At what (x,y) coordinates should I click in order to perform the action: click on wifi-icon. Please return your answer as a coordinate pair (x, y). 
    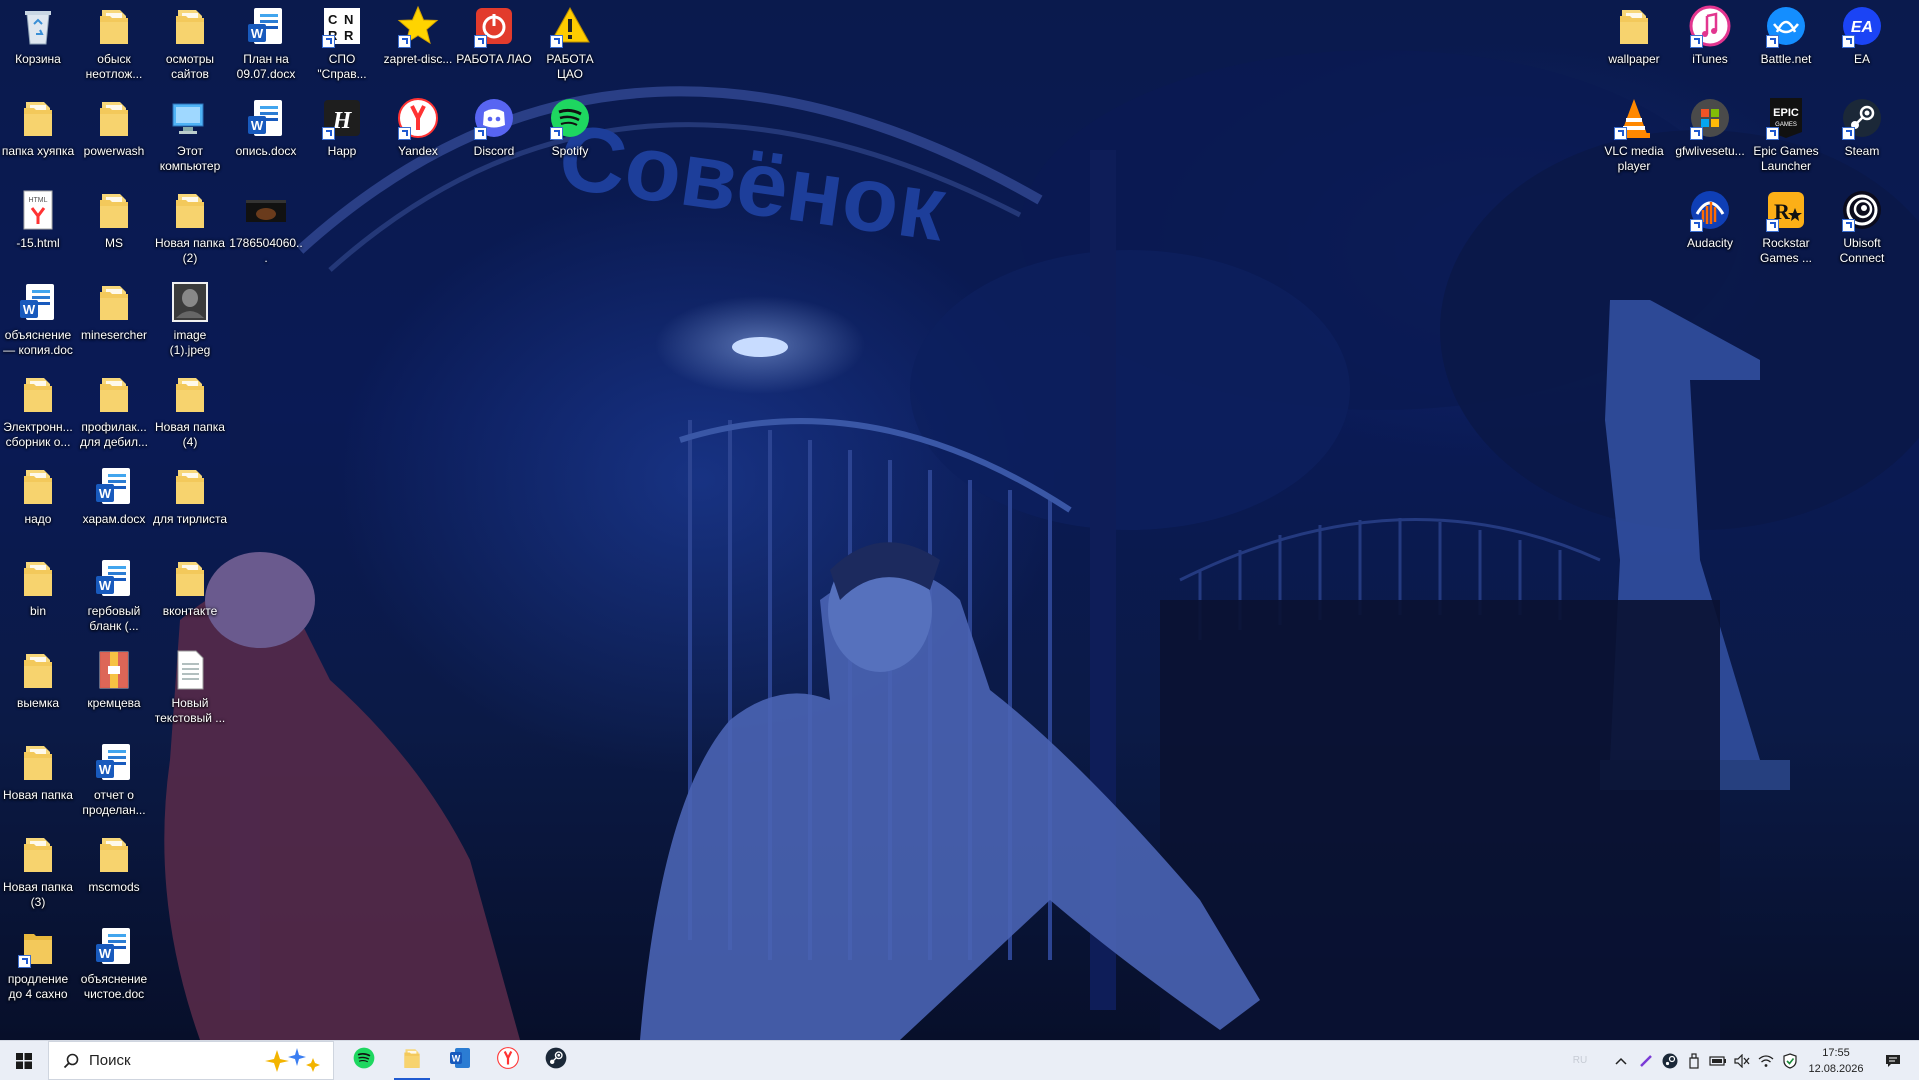
    Looking at the image, I should click on (1766, 1060).